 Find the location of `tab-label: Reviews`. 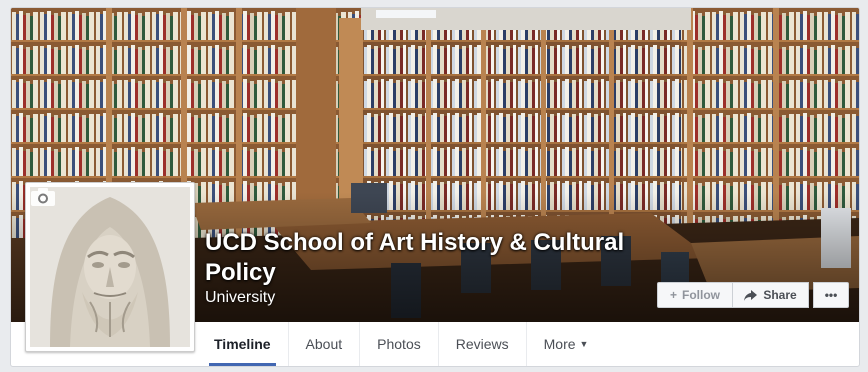

tab-label: Reviews is located at coordinates (482, 344).